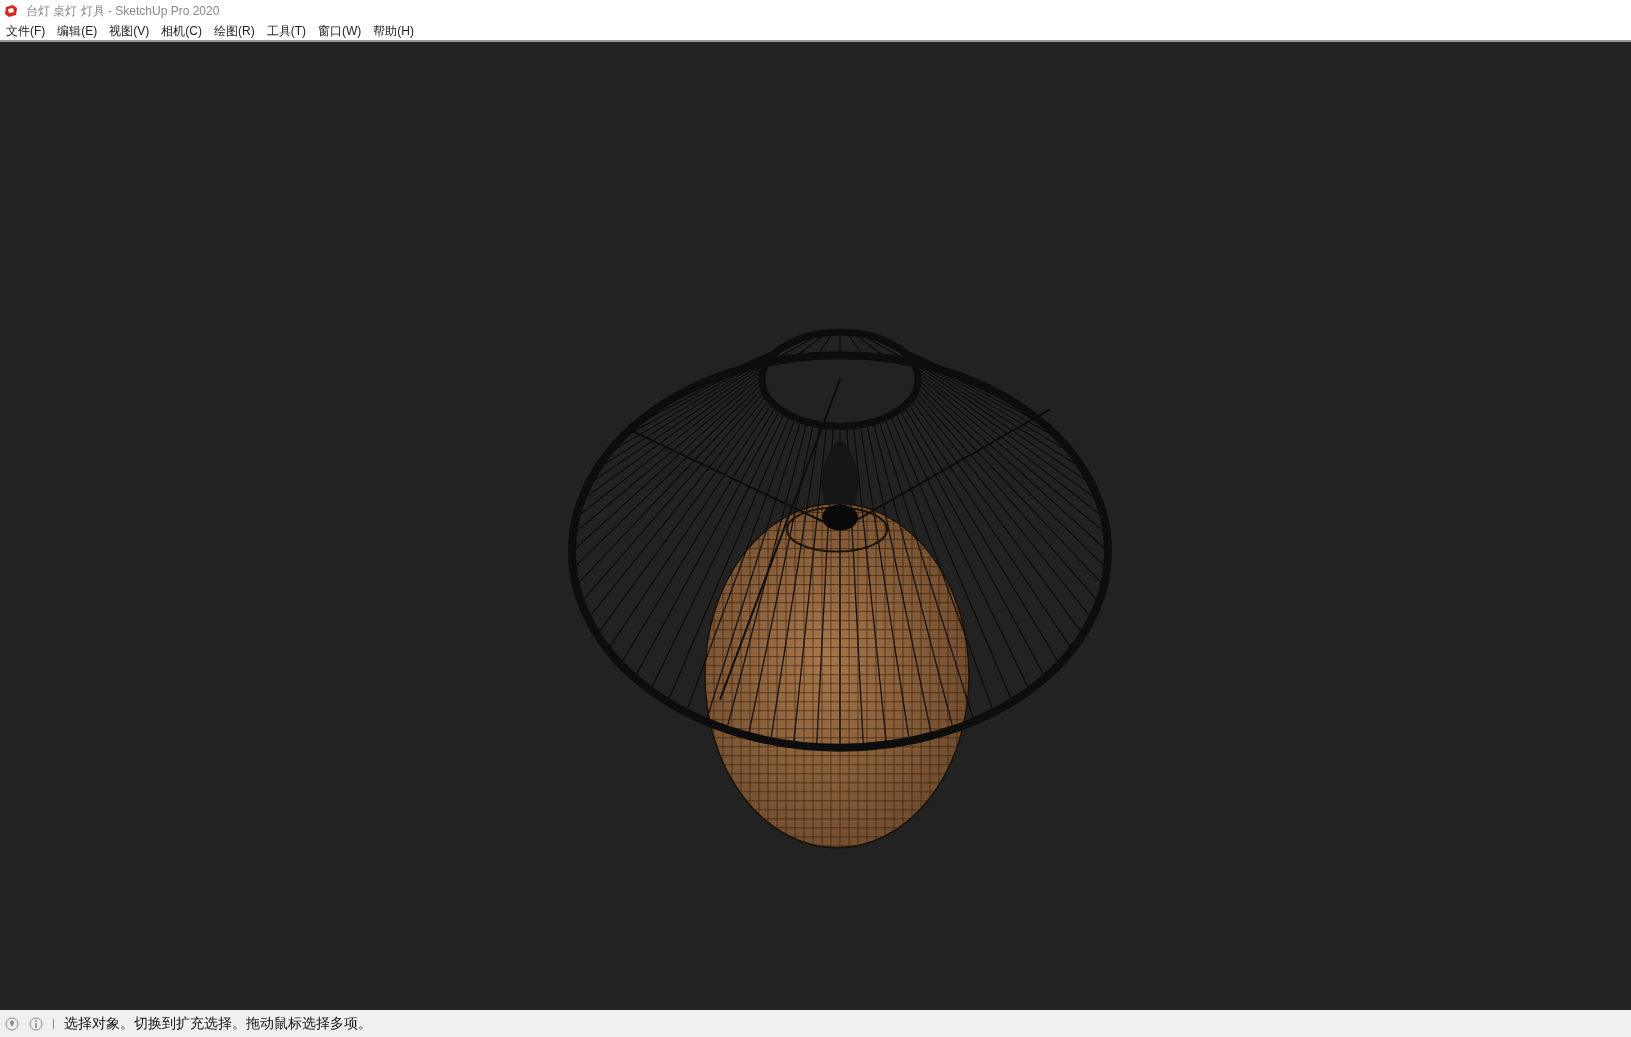 The image size is (1631, 1037). I want to click on menu-item: 编辑(E), so click(77, 30).